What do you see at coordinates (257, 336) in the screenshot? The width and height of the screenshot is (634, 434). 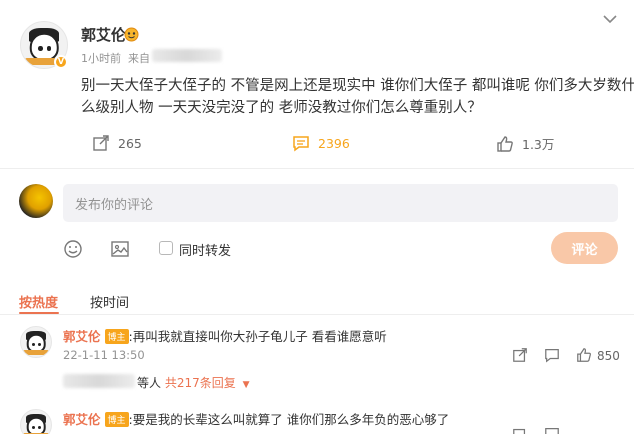 I see `comment-text: :再叫我就直接叫你大孙子龟儿子 看看谁愿意听` at bounding box center [257, 336].